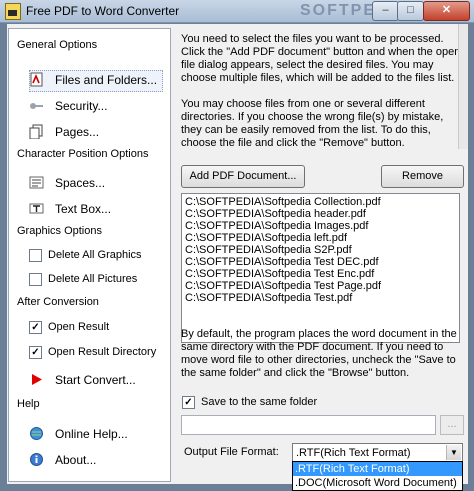  I want to click on dropdown-option-rtf: .RTF(Rich Text Format), so click(377, 469).